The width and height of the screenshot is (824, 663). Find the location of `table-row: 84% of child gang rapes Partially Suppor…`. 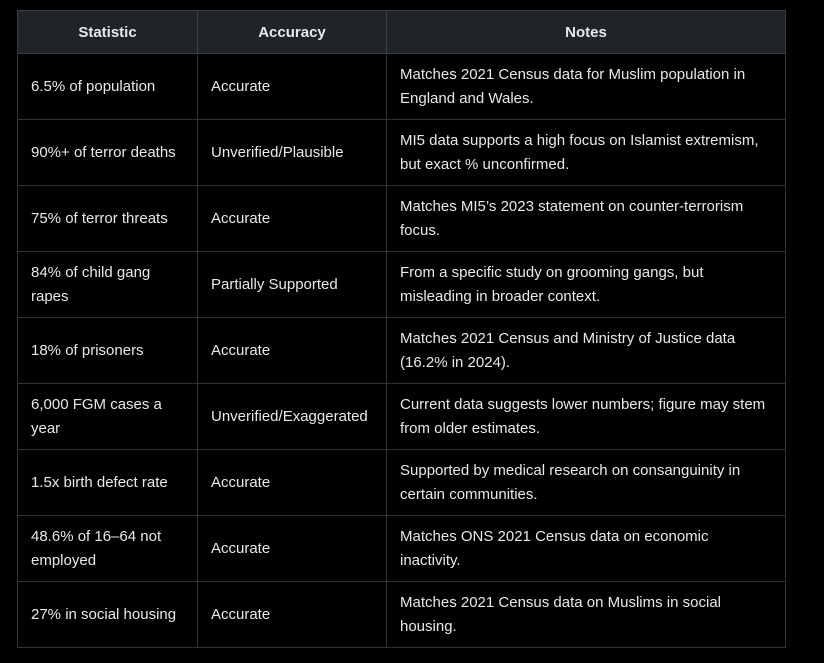

table-row: 84% of child gang rapes Partially Suppor… is located at coordinates (401, 284).